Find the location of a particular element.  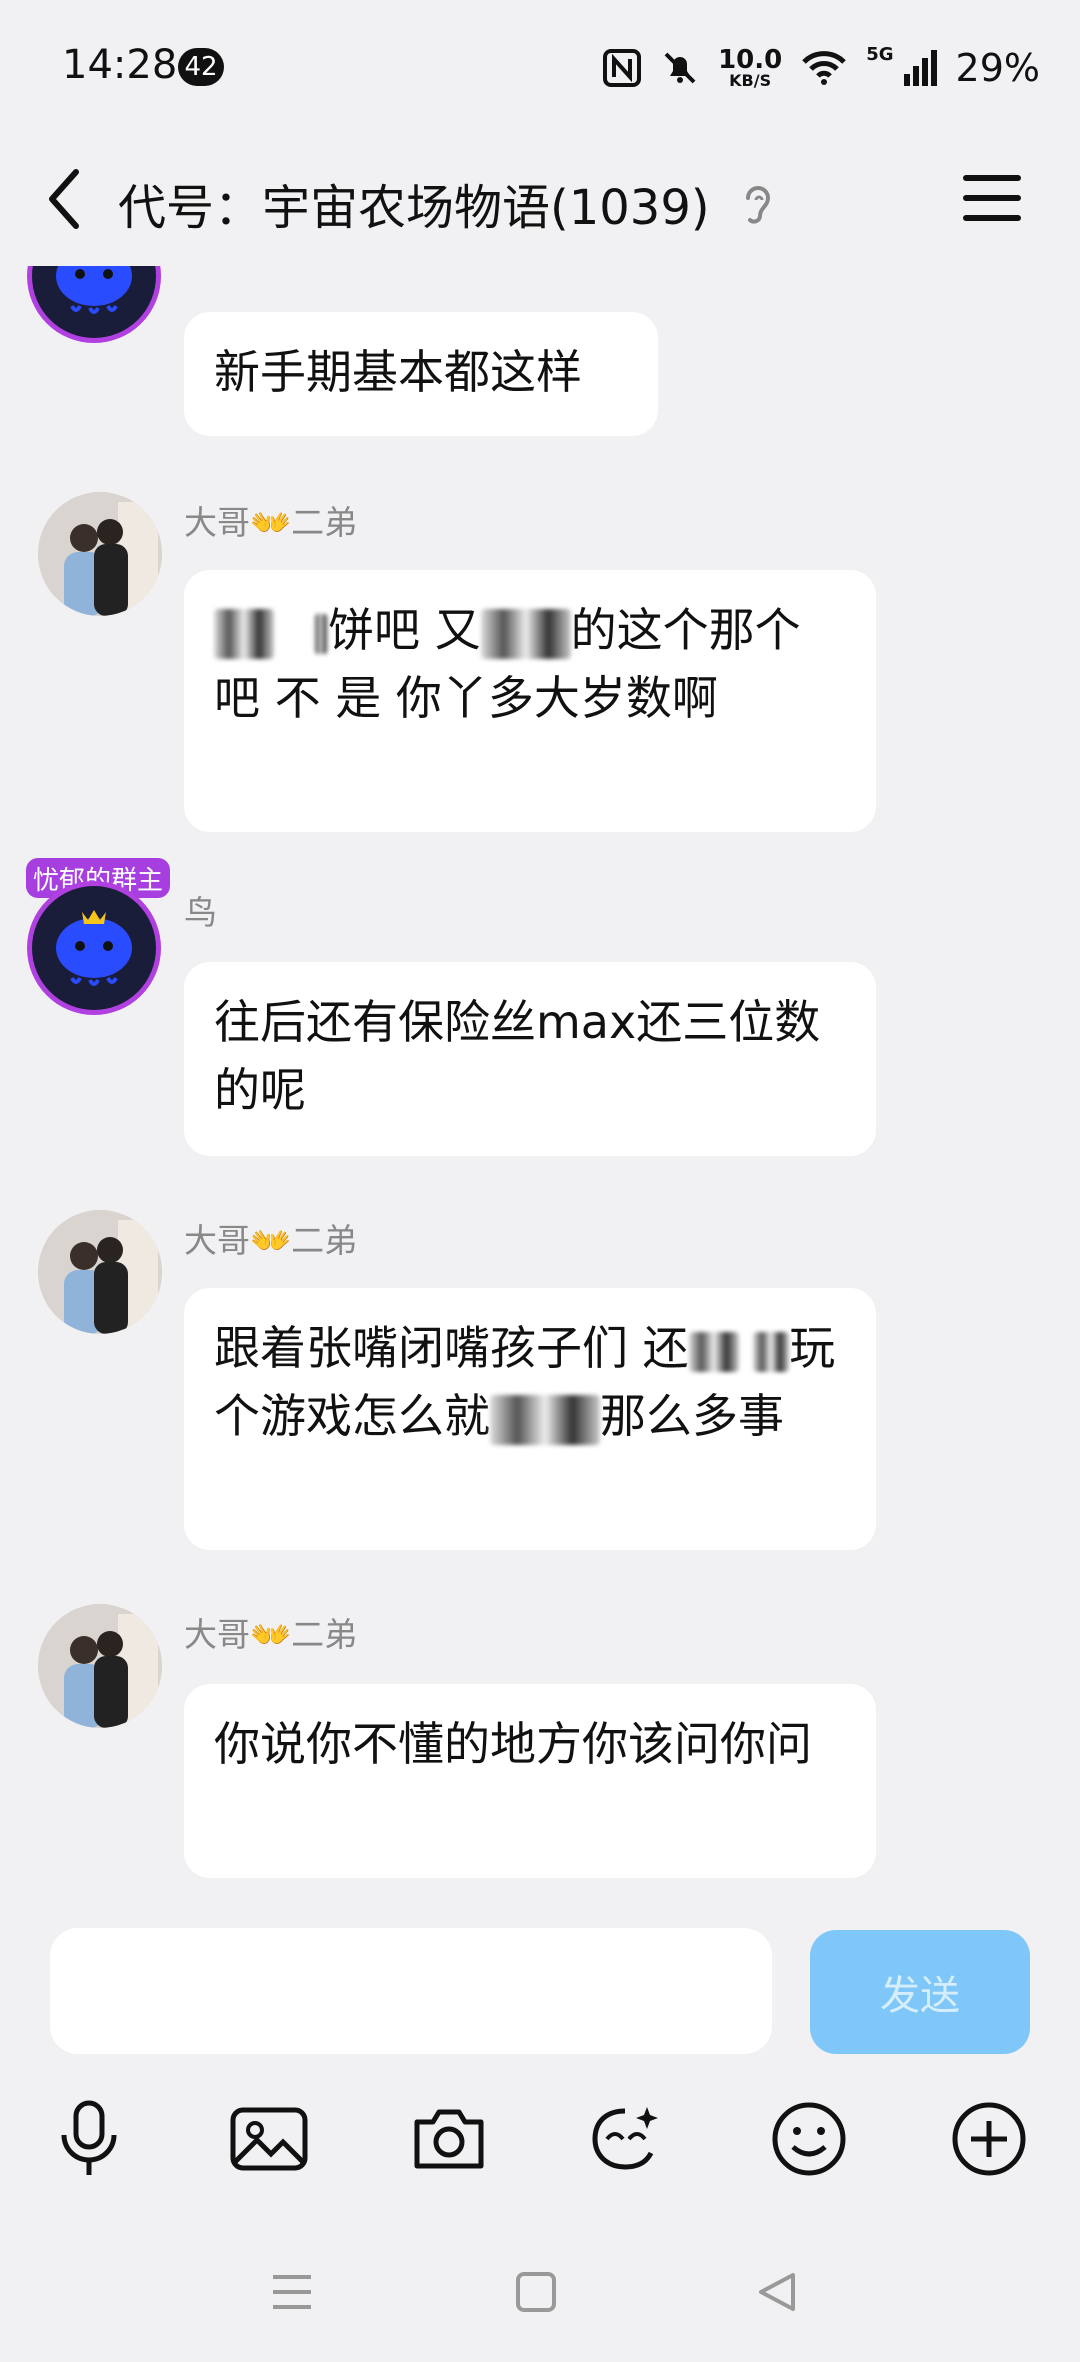

chat-header: 代号：宇宙农场物语(1039) is located at coordinates (540, 198).